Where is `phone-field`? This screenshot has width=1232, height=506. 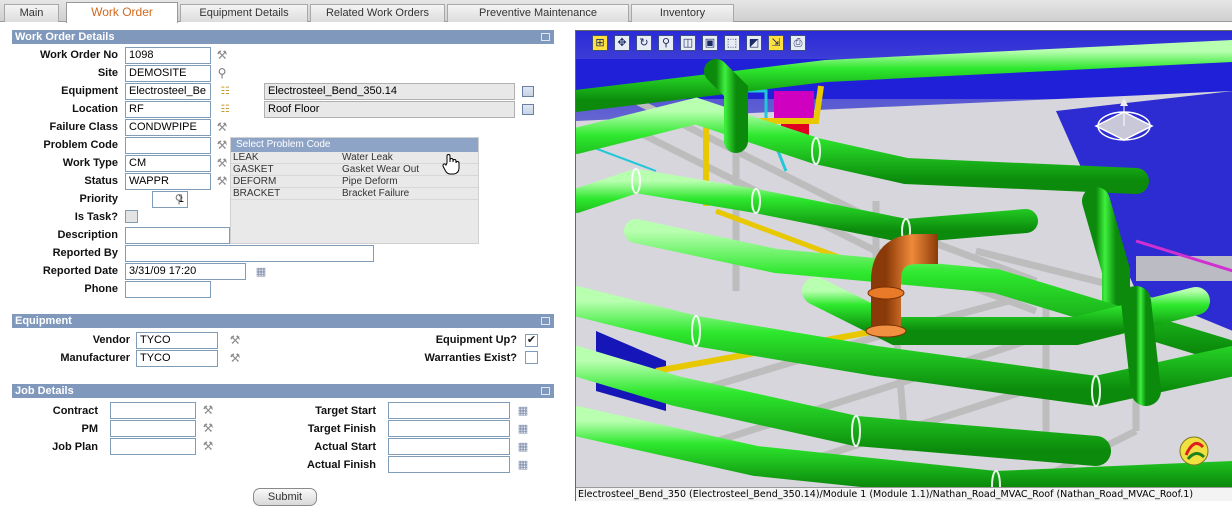
phone-field is located at coordinates (168, 289).